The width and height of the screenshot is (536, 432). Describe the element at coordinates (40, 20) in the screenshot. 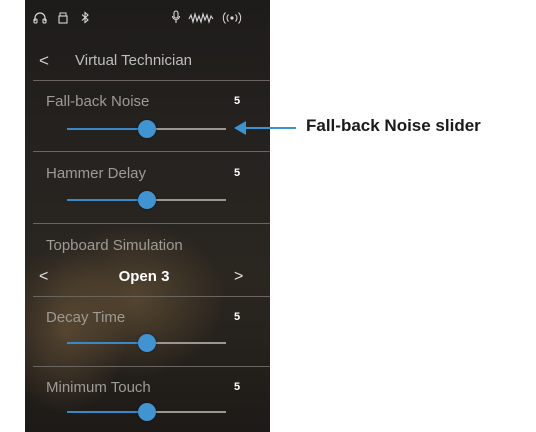

I see `headphones-icon` at that location.